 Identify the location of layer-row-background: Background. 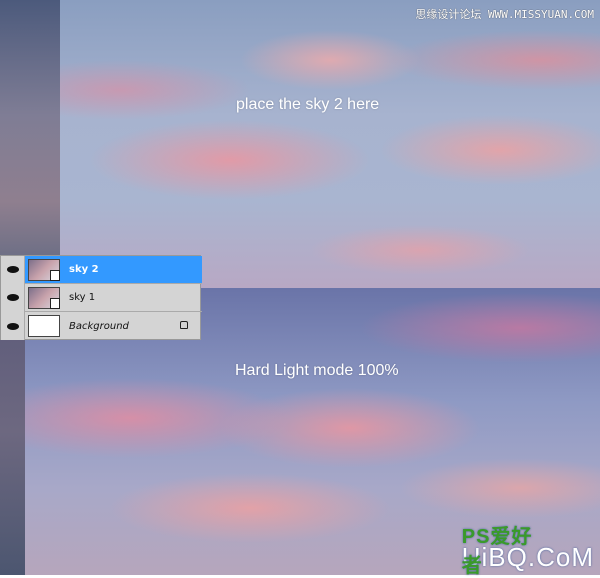
(101, 326).